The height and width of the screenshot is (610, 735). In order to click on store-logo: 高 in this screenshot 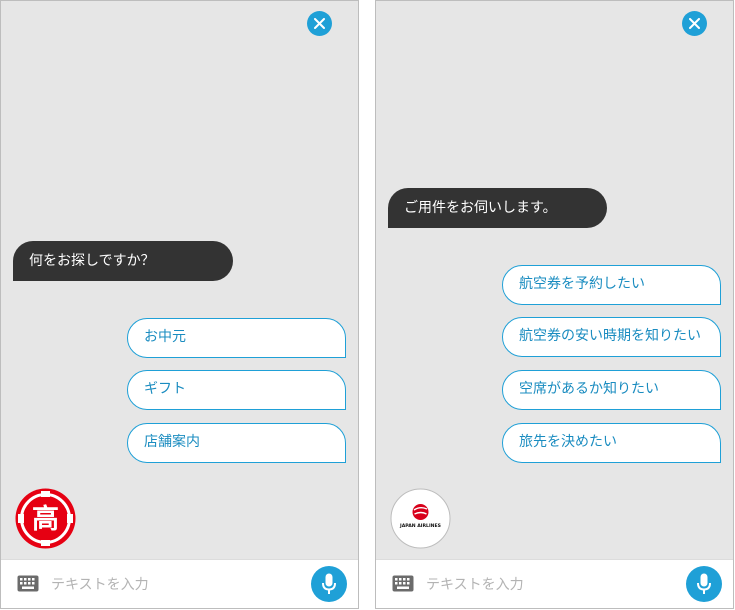, I will do `click(45, 518)`.